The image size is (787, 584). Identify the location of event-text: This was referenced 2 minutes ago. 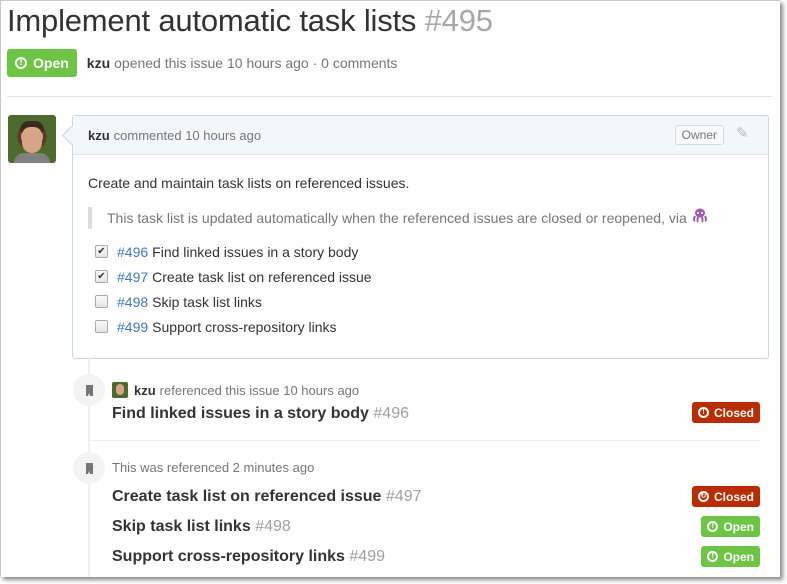
(213, 467).